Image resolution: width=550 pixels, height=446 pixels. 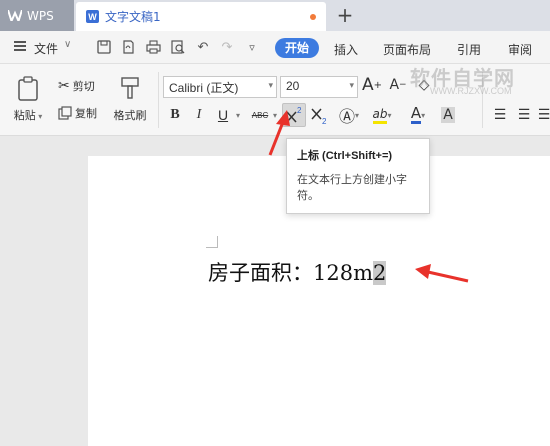 What do you see at coordinates (252, 48) in the screenshot?
I see `customize-toolbar-icon: ▿` at bounding box center [252, 48].